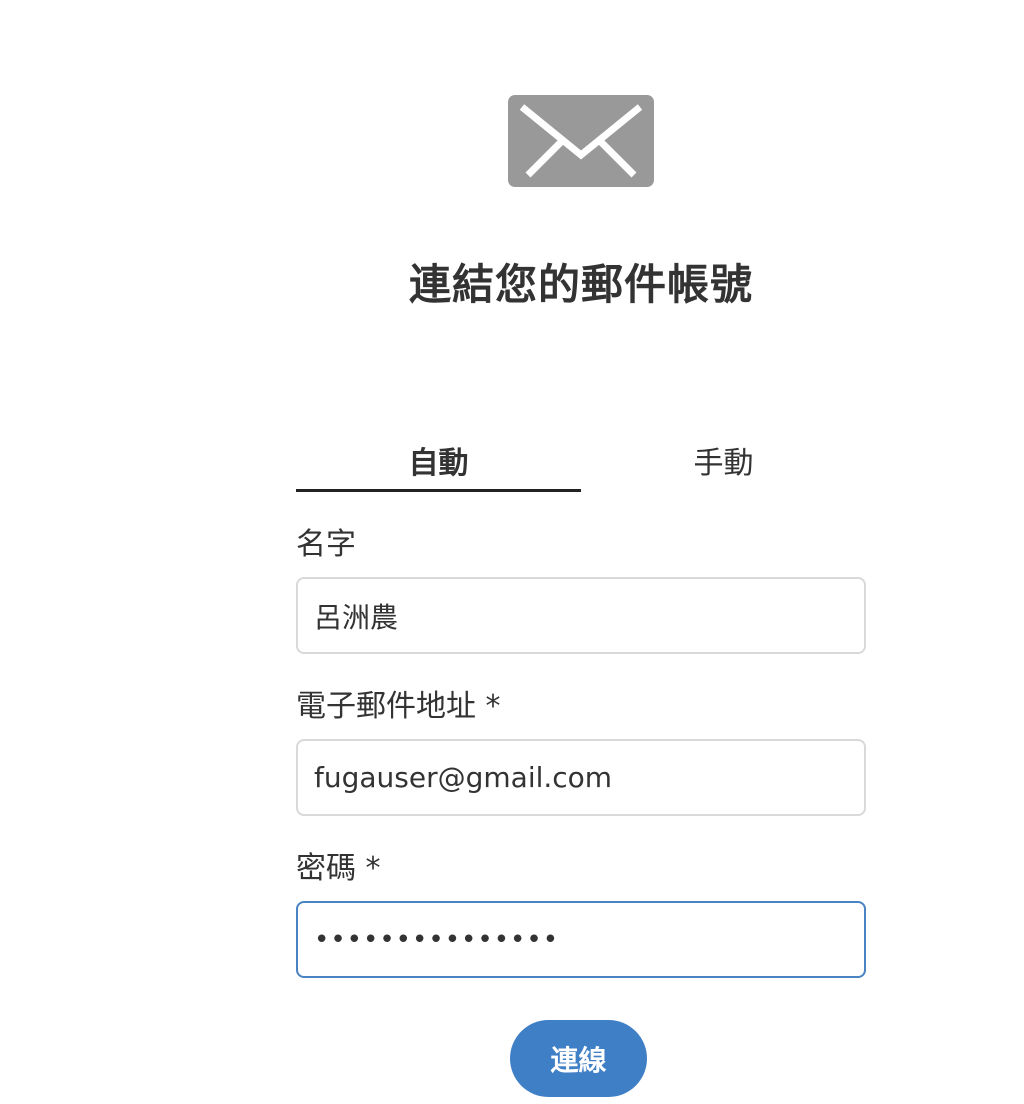 This screenshot has width=1024, height=1104. I want to click on password-input, so click(581, 939).